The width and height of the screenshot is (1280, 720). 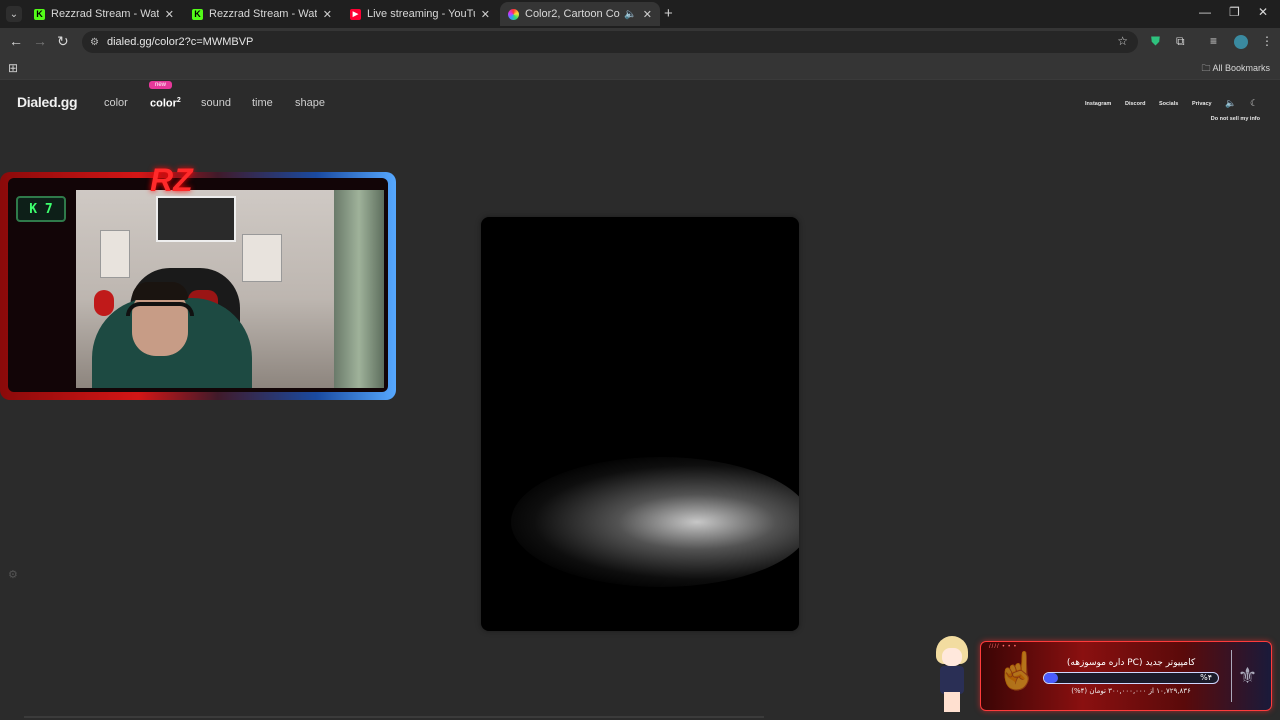 What do you see at coordinates (13, 574) in the screenshot?
I see `settings-gear-icon: ⚙` at bounding box center [13, 574].